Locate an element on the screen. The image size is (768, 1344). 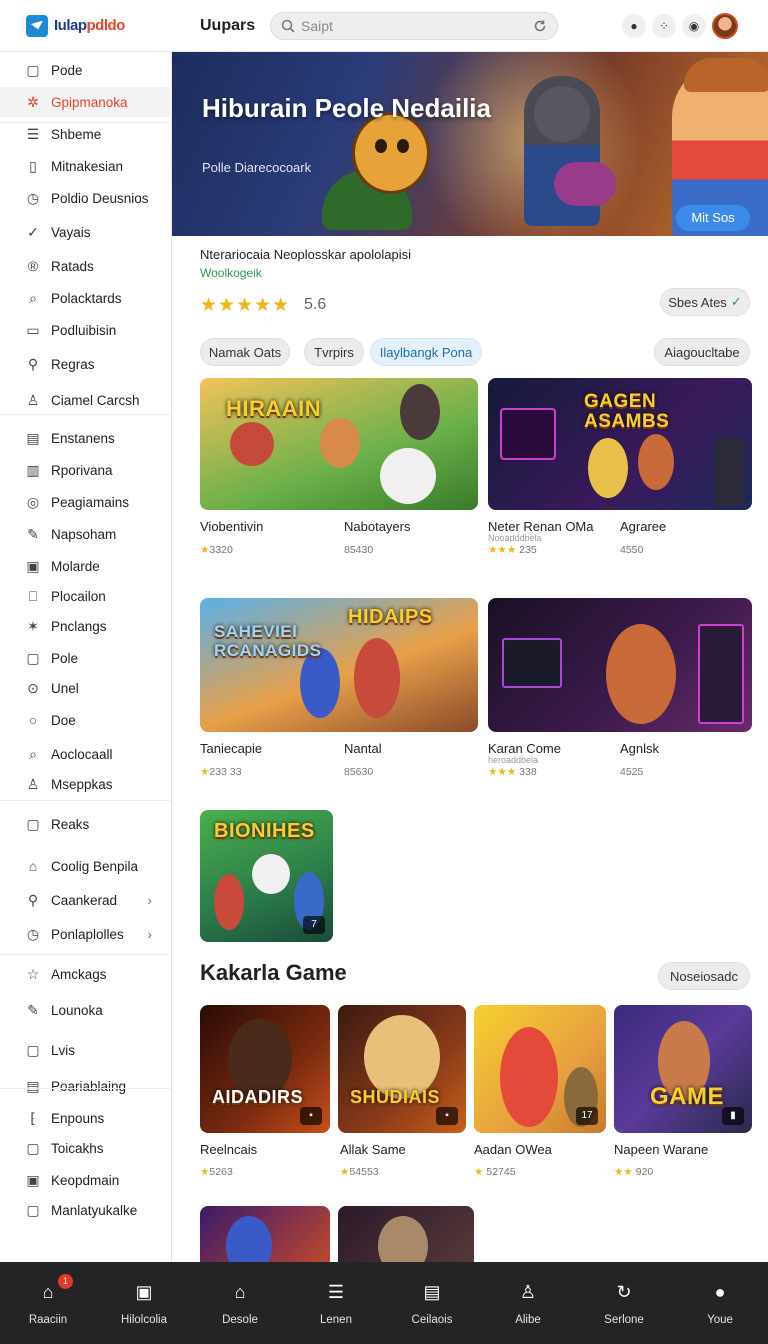
sidebar-item: ☰ Shbeme is located at coordinates (85, 134).